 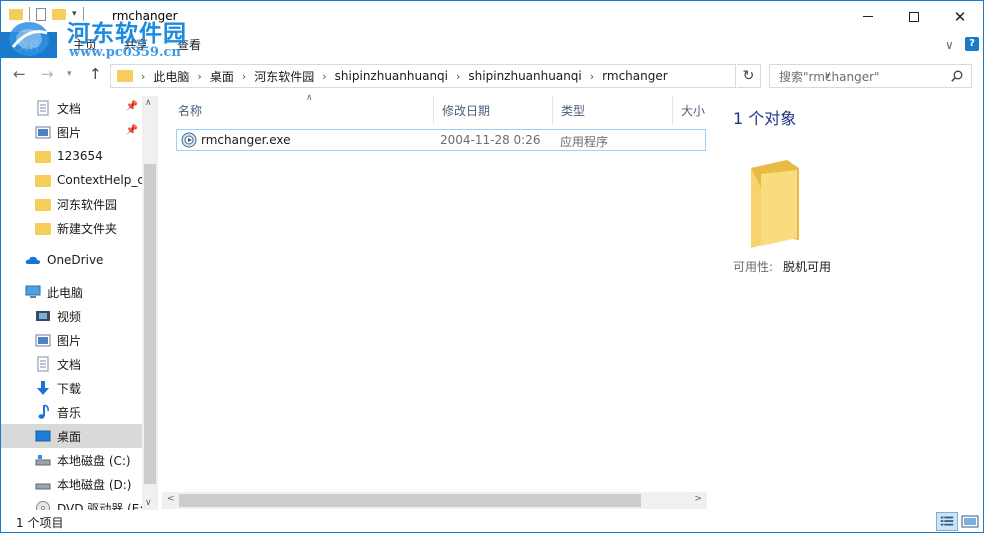 I want to click on nav-item-new-folder: 新建文件夹, so click(x=71, y=228).